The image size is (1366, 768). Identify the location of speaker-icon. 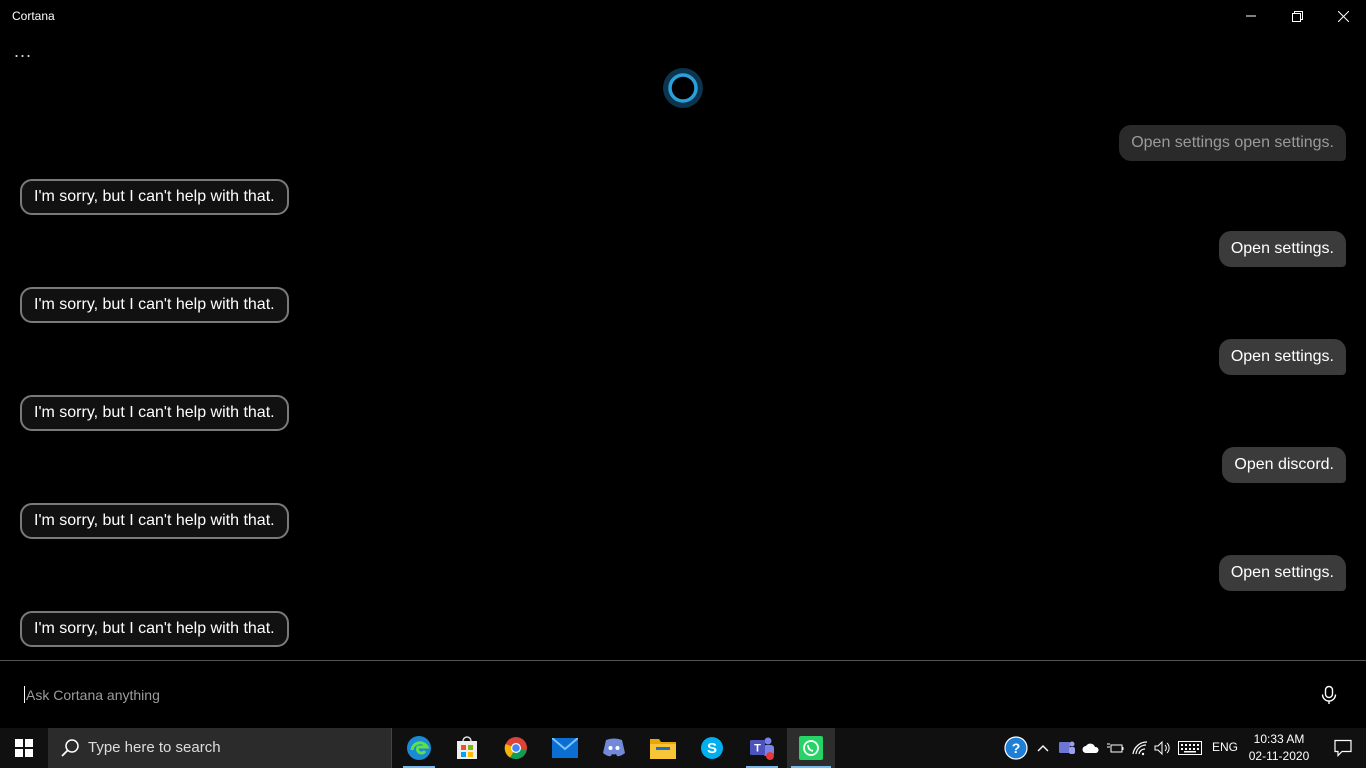
(1162, 748).